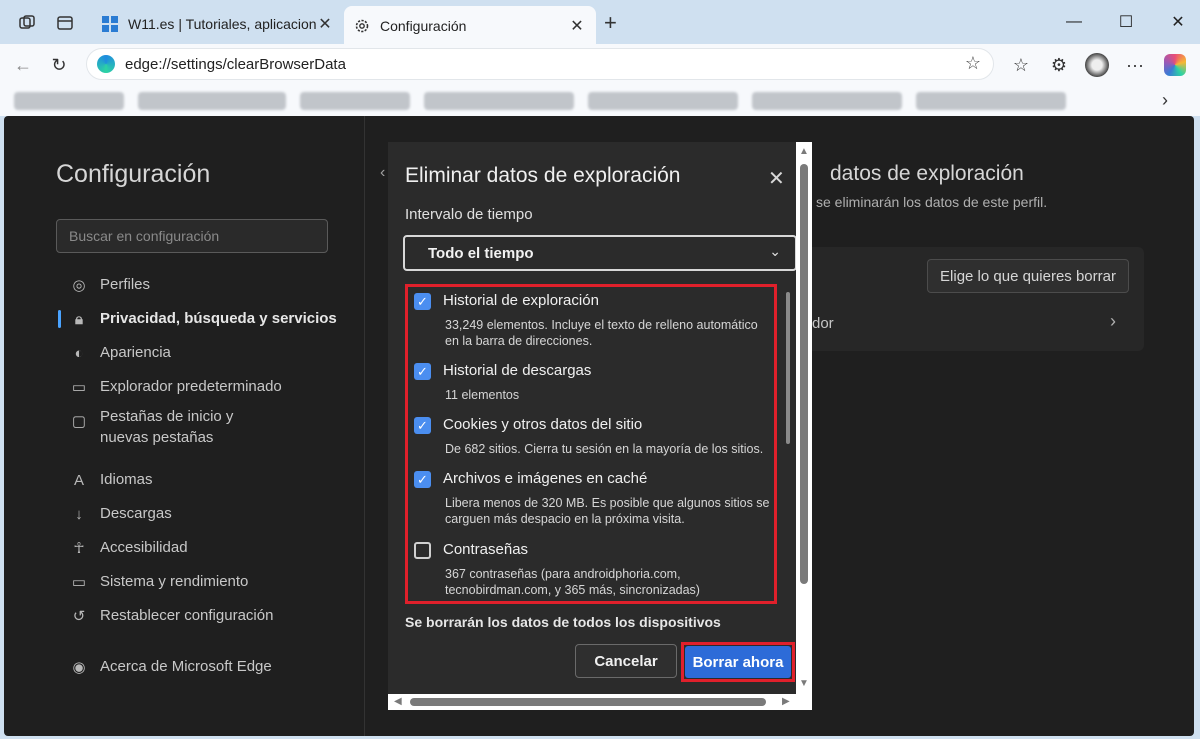 The width and height of the screenshot is (1200, 739). Describe the element at coordinates (126, 479) in the screenshot. I see `sidebar-item-label: Idiomas` at that location.